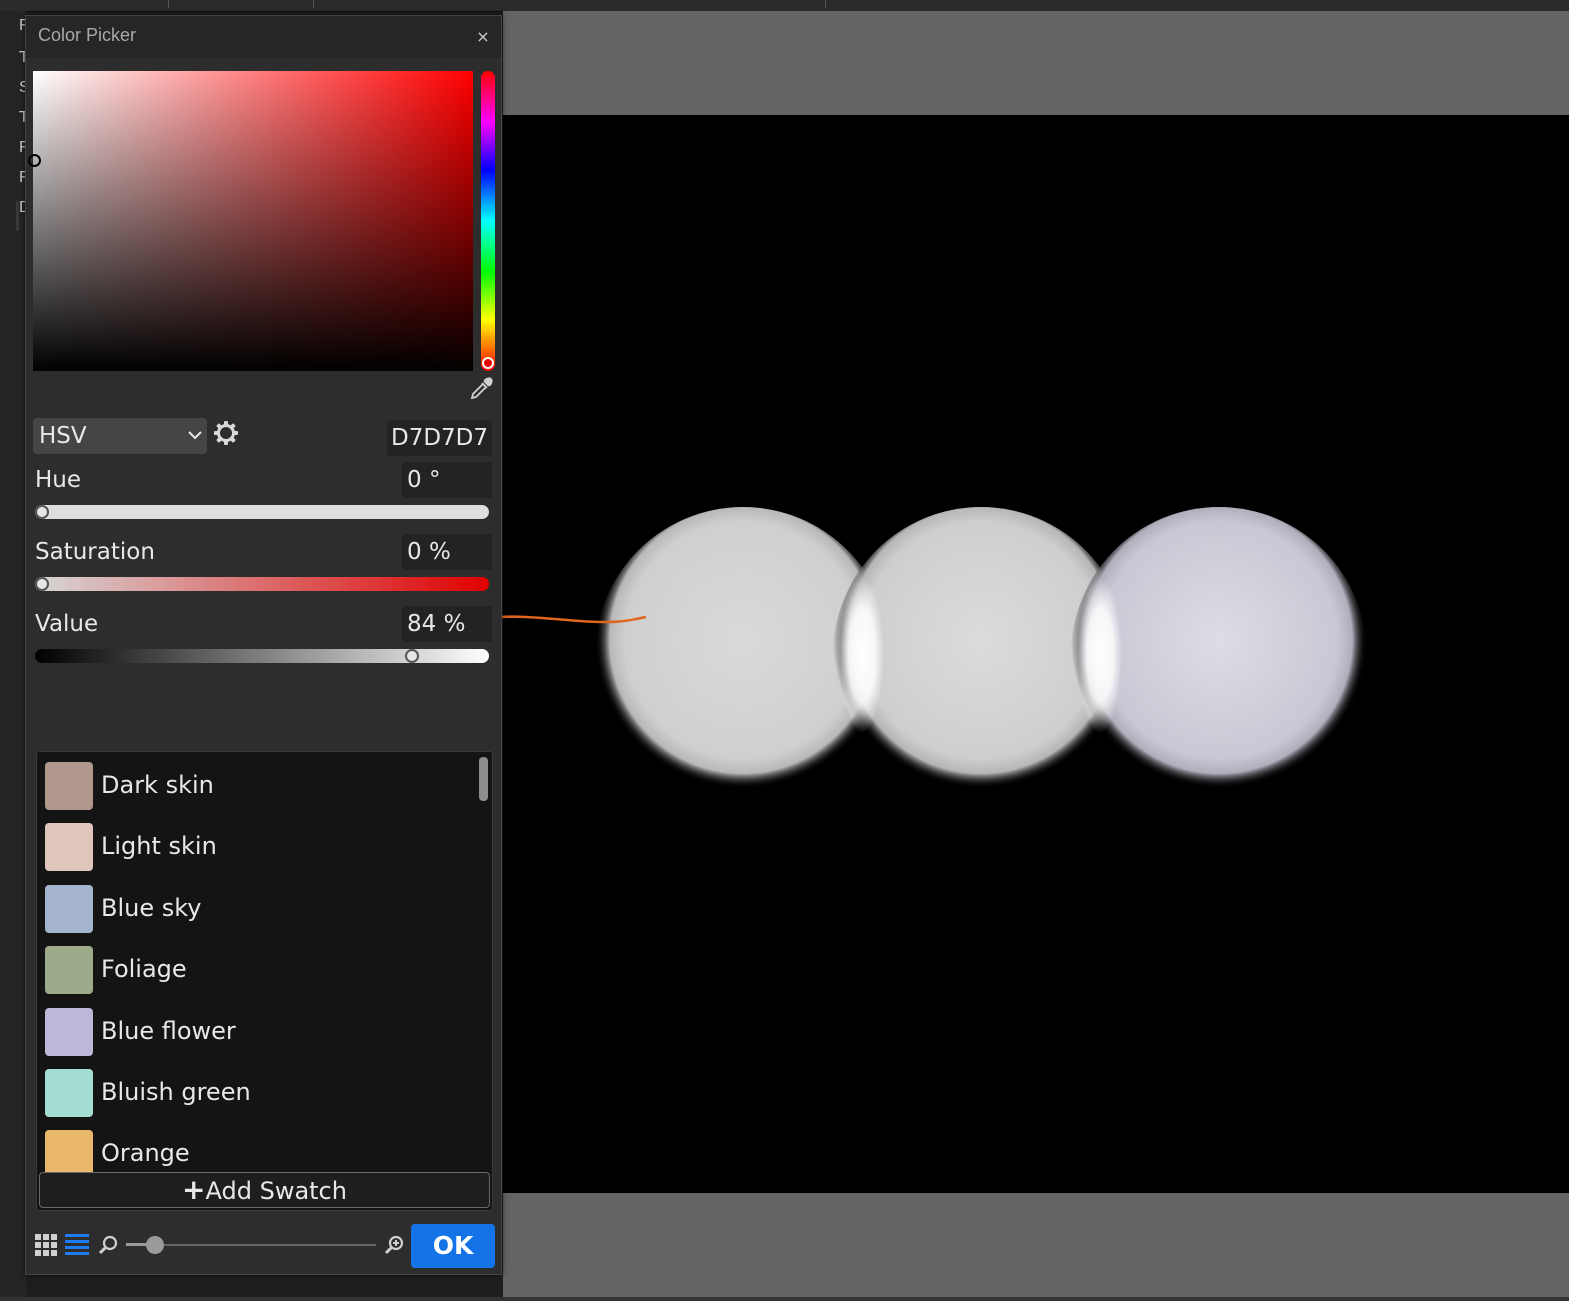 The image size is (1569, 1301). Describe the element at coordinates (95, 552) in the screenshot. I see `saturation-label: Saturation` at that location.